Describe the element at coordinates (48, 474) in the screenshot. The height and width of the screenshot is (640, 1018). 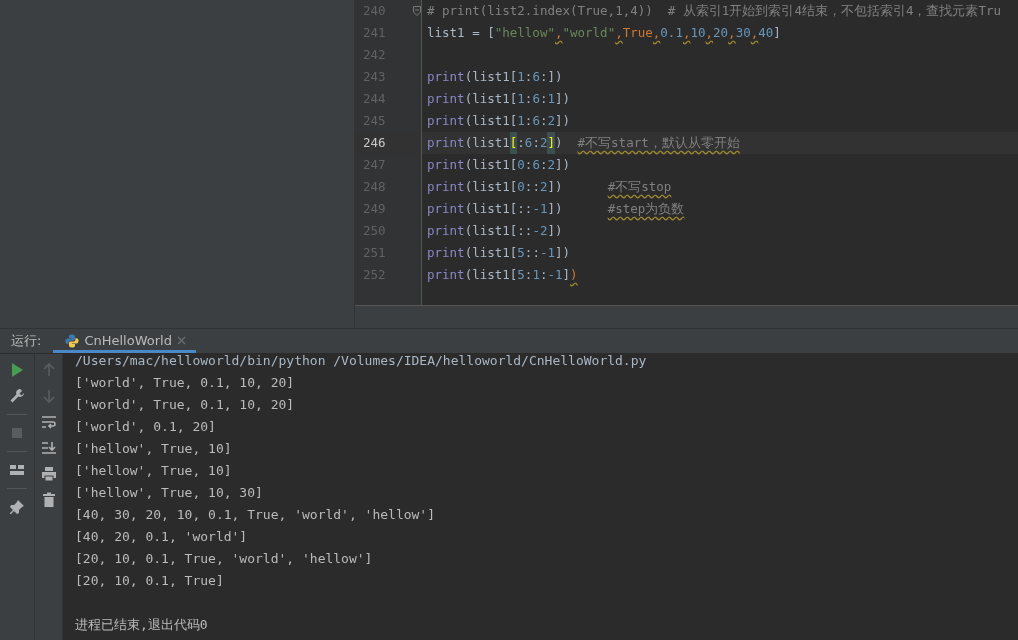
I see `printer-icon` at that location.